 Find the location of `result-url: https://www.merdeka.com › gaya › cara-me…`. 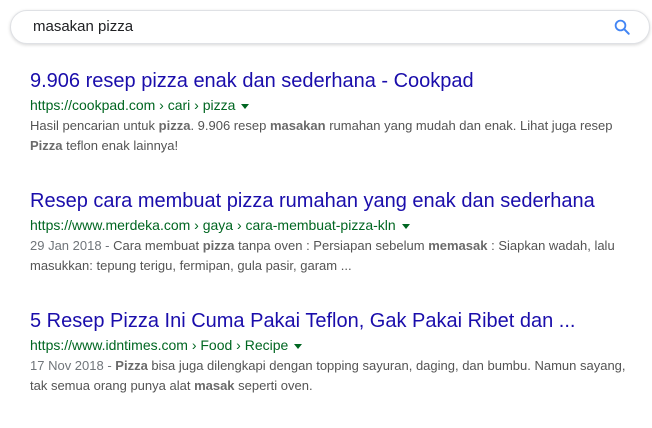

result-url: https://www.merdeka.com › gaya › cara-me… is located at coordinates (213, 225).